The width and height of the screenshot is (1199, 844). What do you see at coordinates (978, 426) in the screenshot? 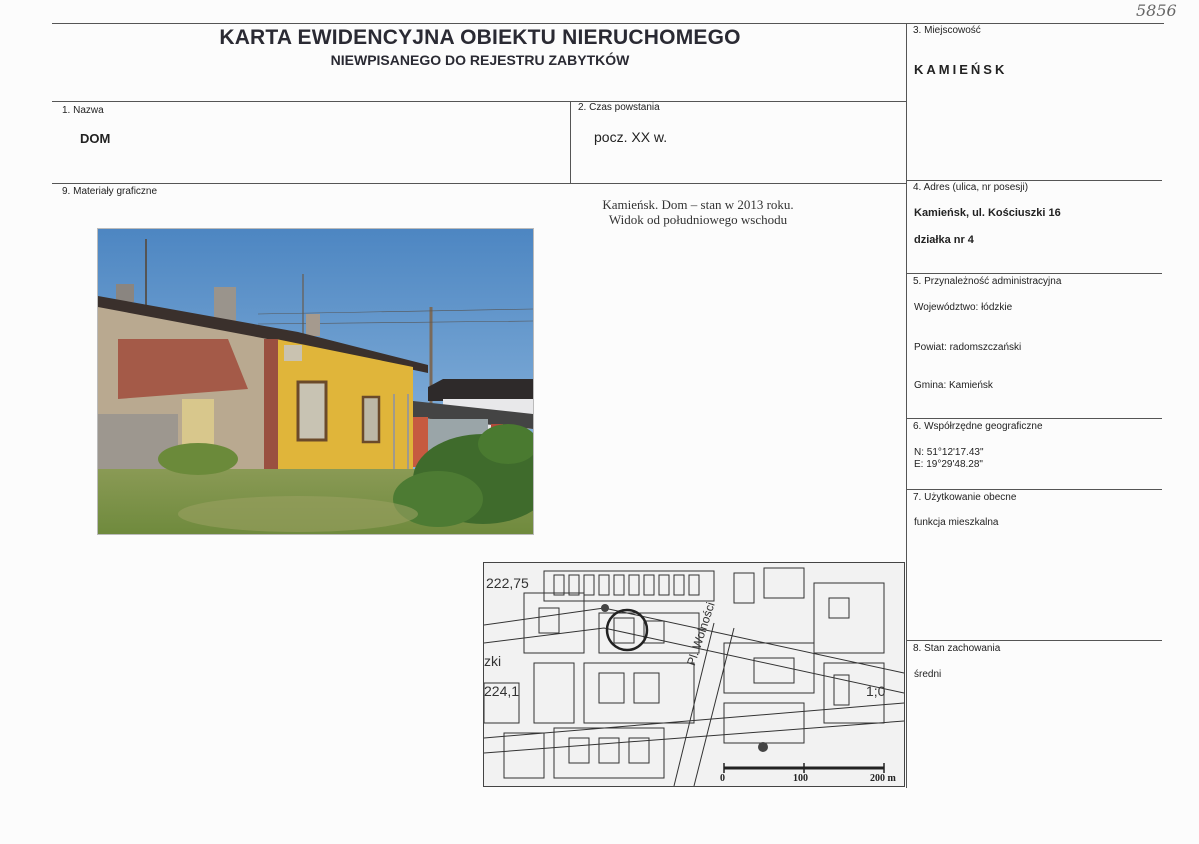
I see `coords-label: 6. Współrzędne geograficzne` at bounding box center [978, 426].